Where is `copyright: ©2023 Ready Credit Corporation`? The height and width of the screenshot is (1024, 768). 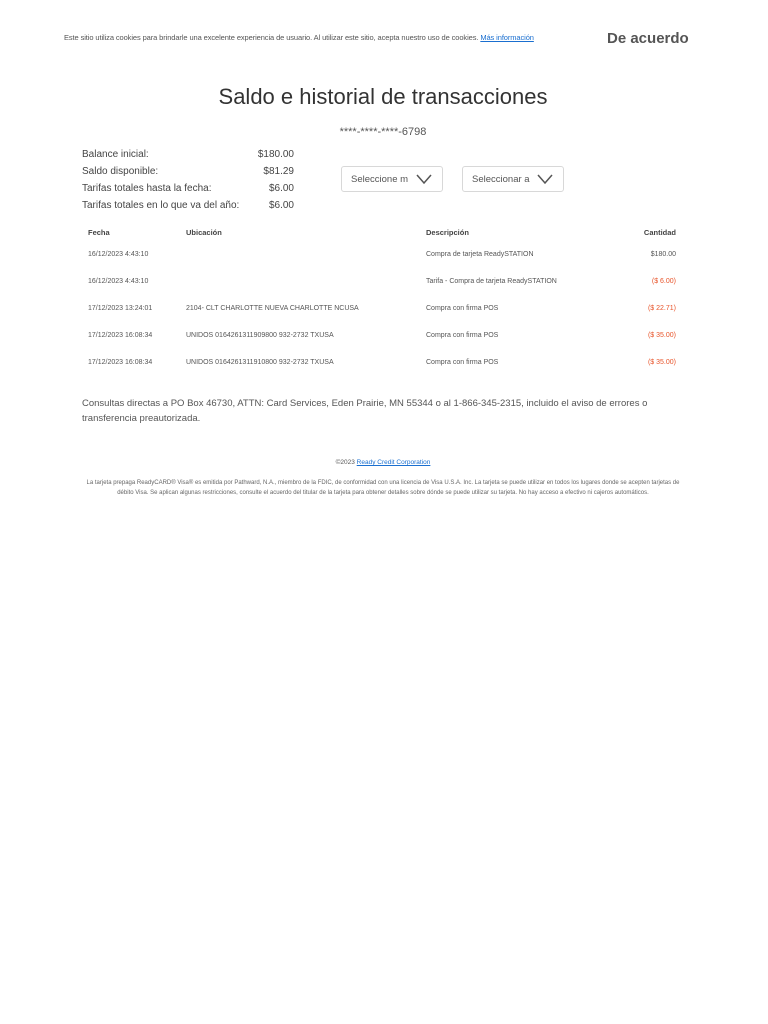
copyright: ©2023 Ready Credit Corporation is located at coordinates (383, 462).